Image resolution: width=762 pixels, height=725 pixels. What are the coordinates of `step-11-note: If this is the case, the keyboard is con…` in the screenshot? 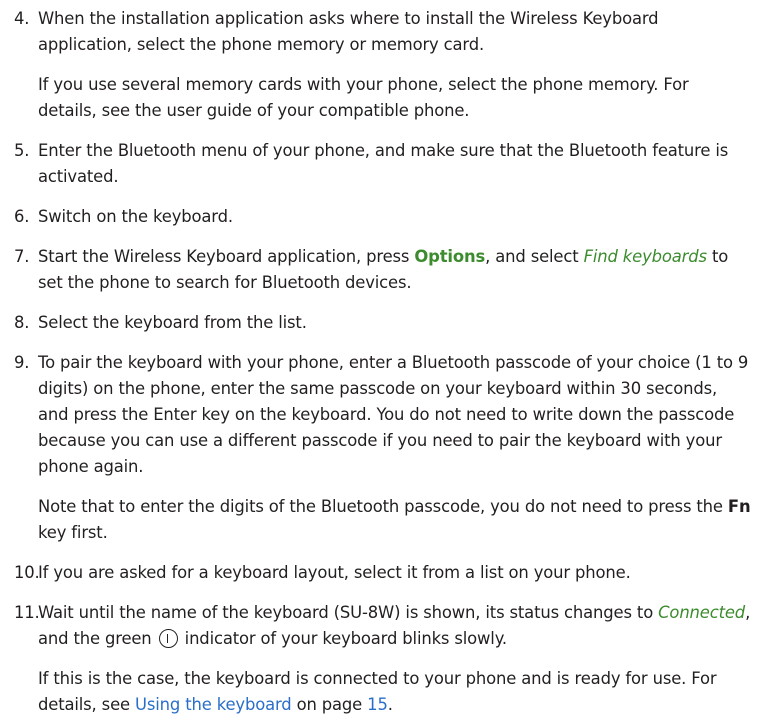 It's located at (395, 692).